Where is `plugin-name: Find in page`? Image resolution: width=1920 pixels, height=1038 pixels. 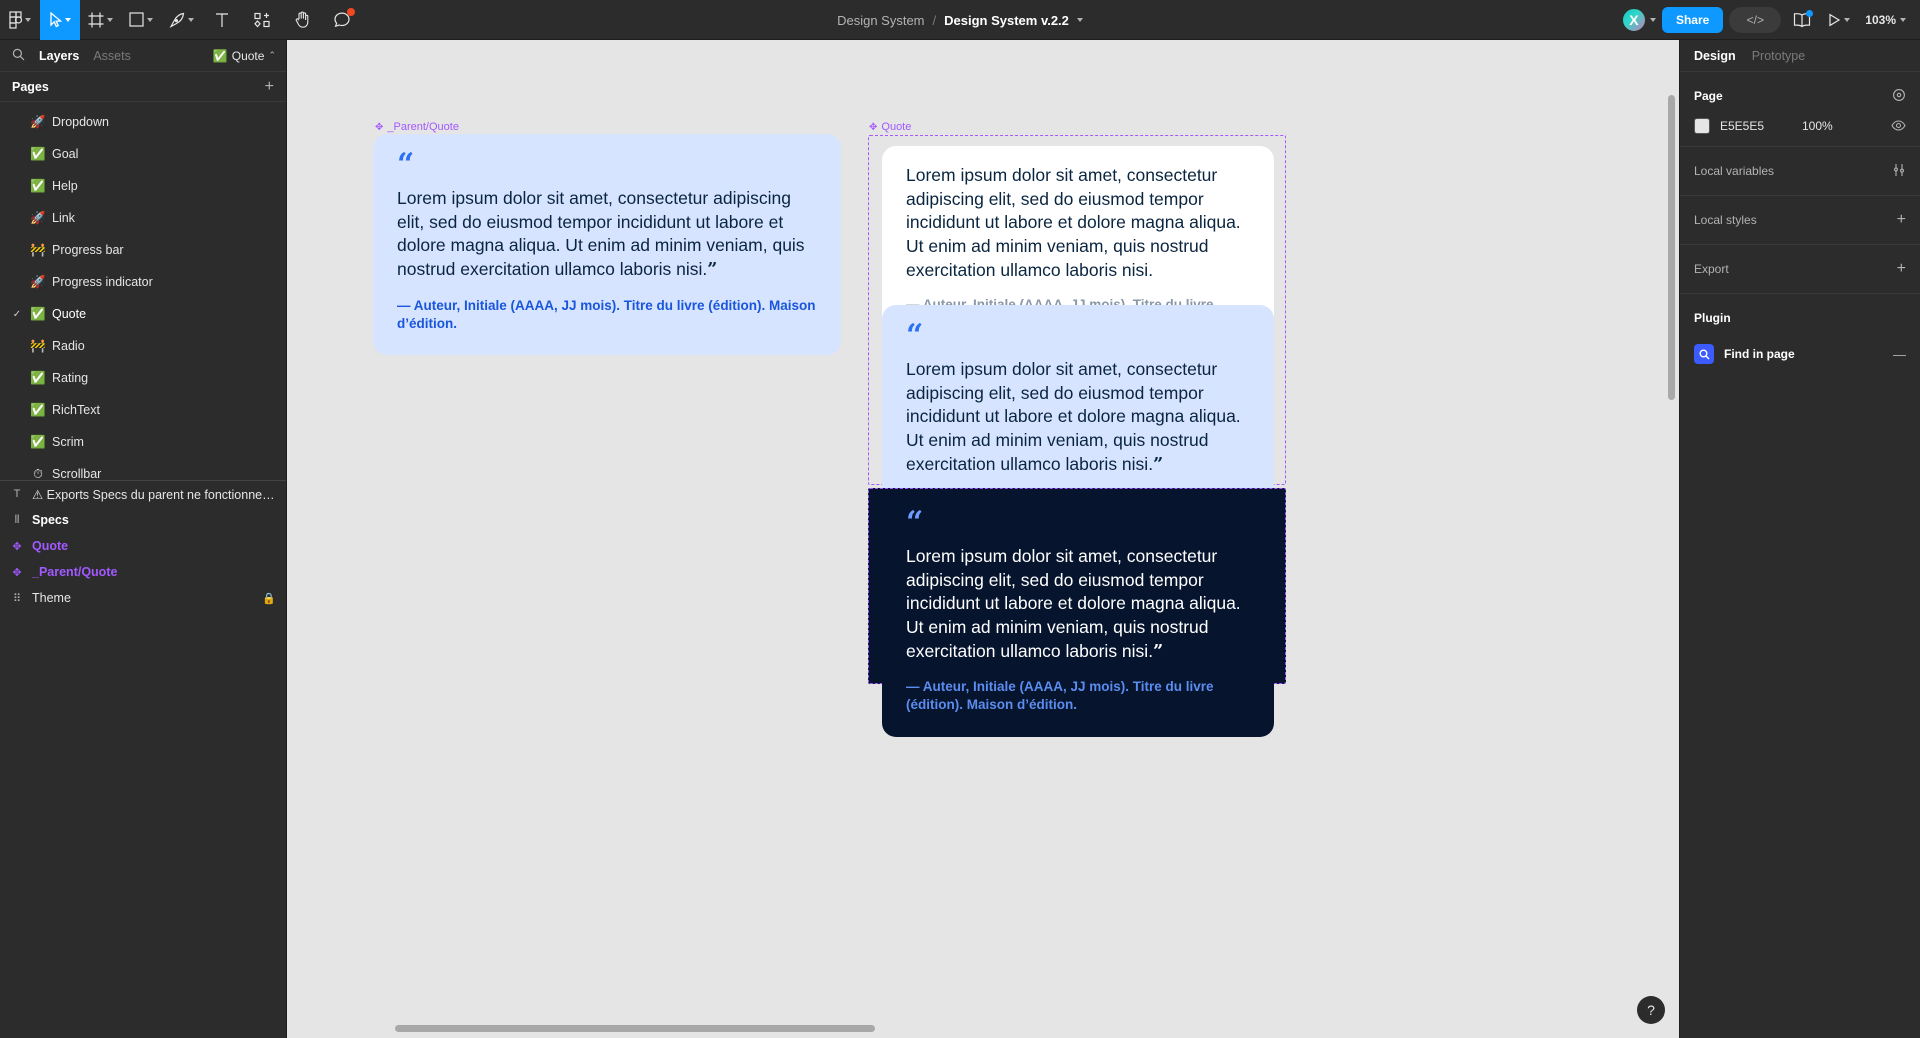 plugin-name: Find in page is located at coordinates (1759, 354).